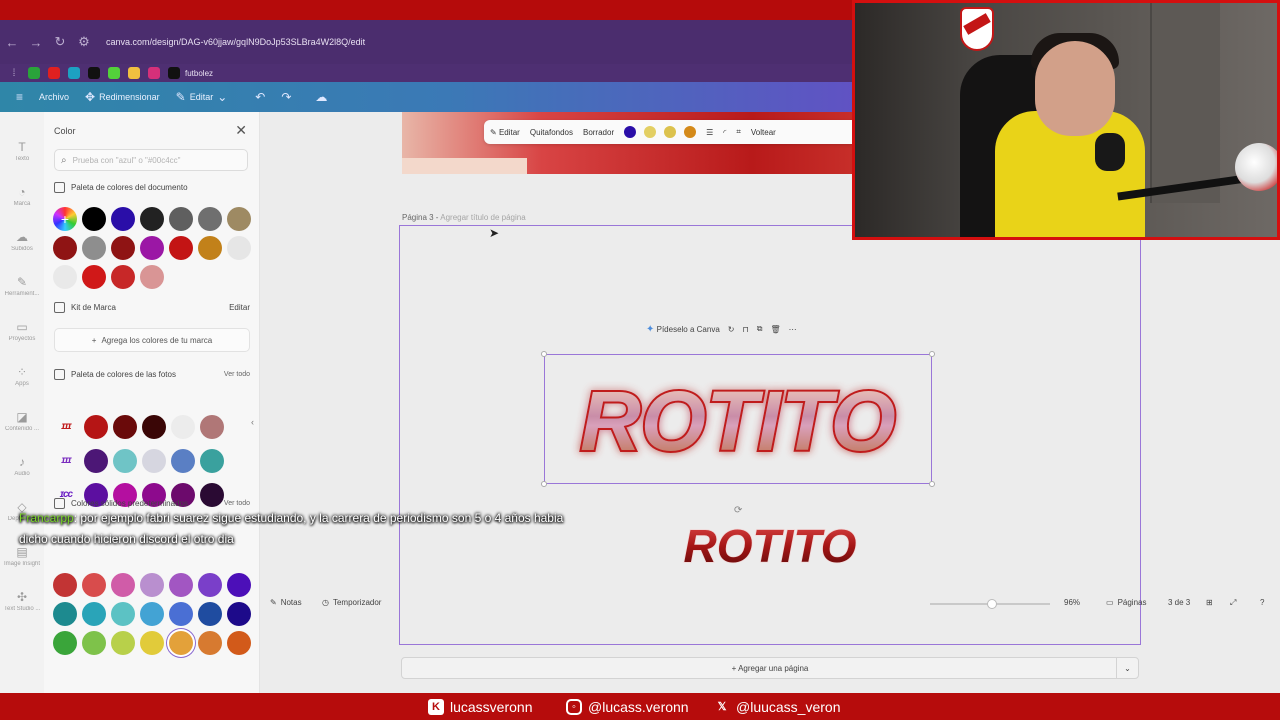  Describe the element at coordinates (151, 160) in the screenshot. I see `color-search-input: ⌕ Prueba con "azul" o "#00c4cc"` at that location.